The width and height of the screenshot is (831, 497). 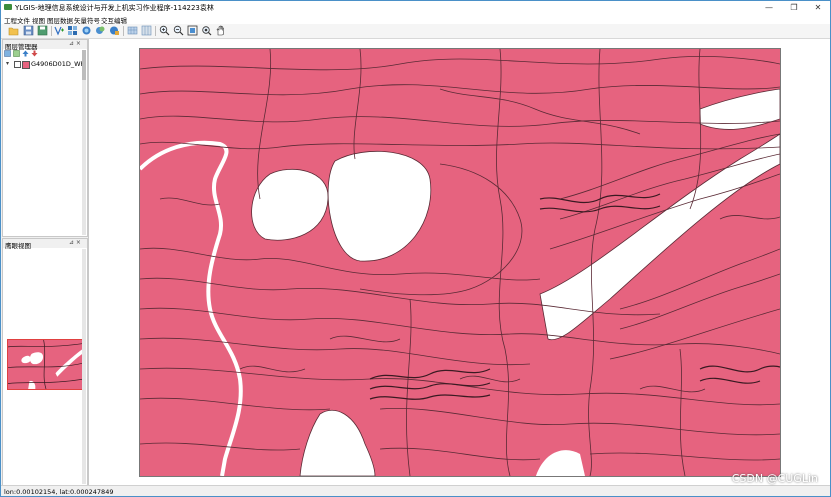 I want to click on overview-title: 鹰眼视图, so click(x=18, y=246).